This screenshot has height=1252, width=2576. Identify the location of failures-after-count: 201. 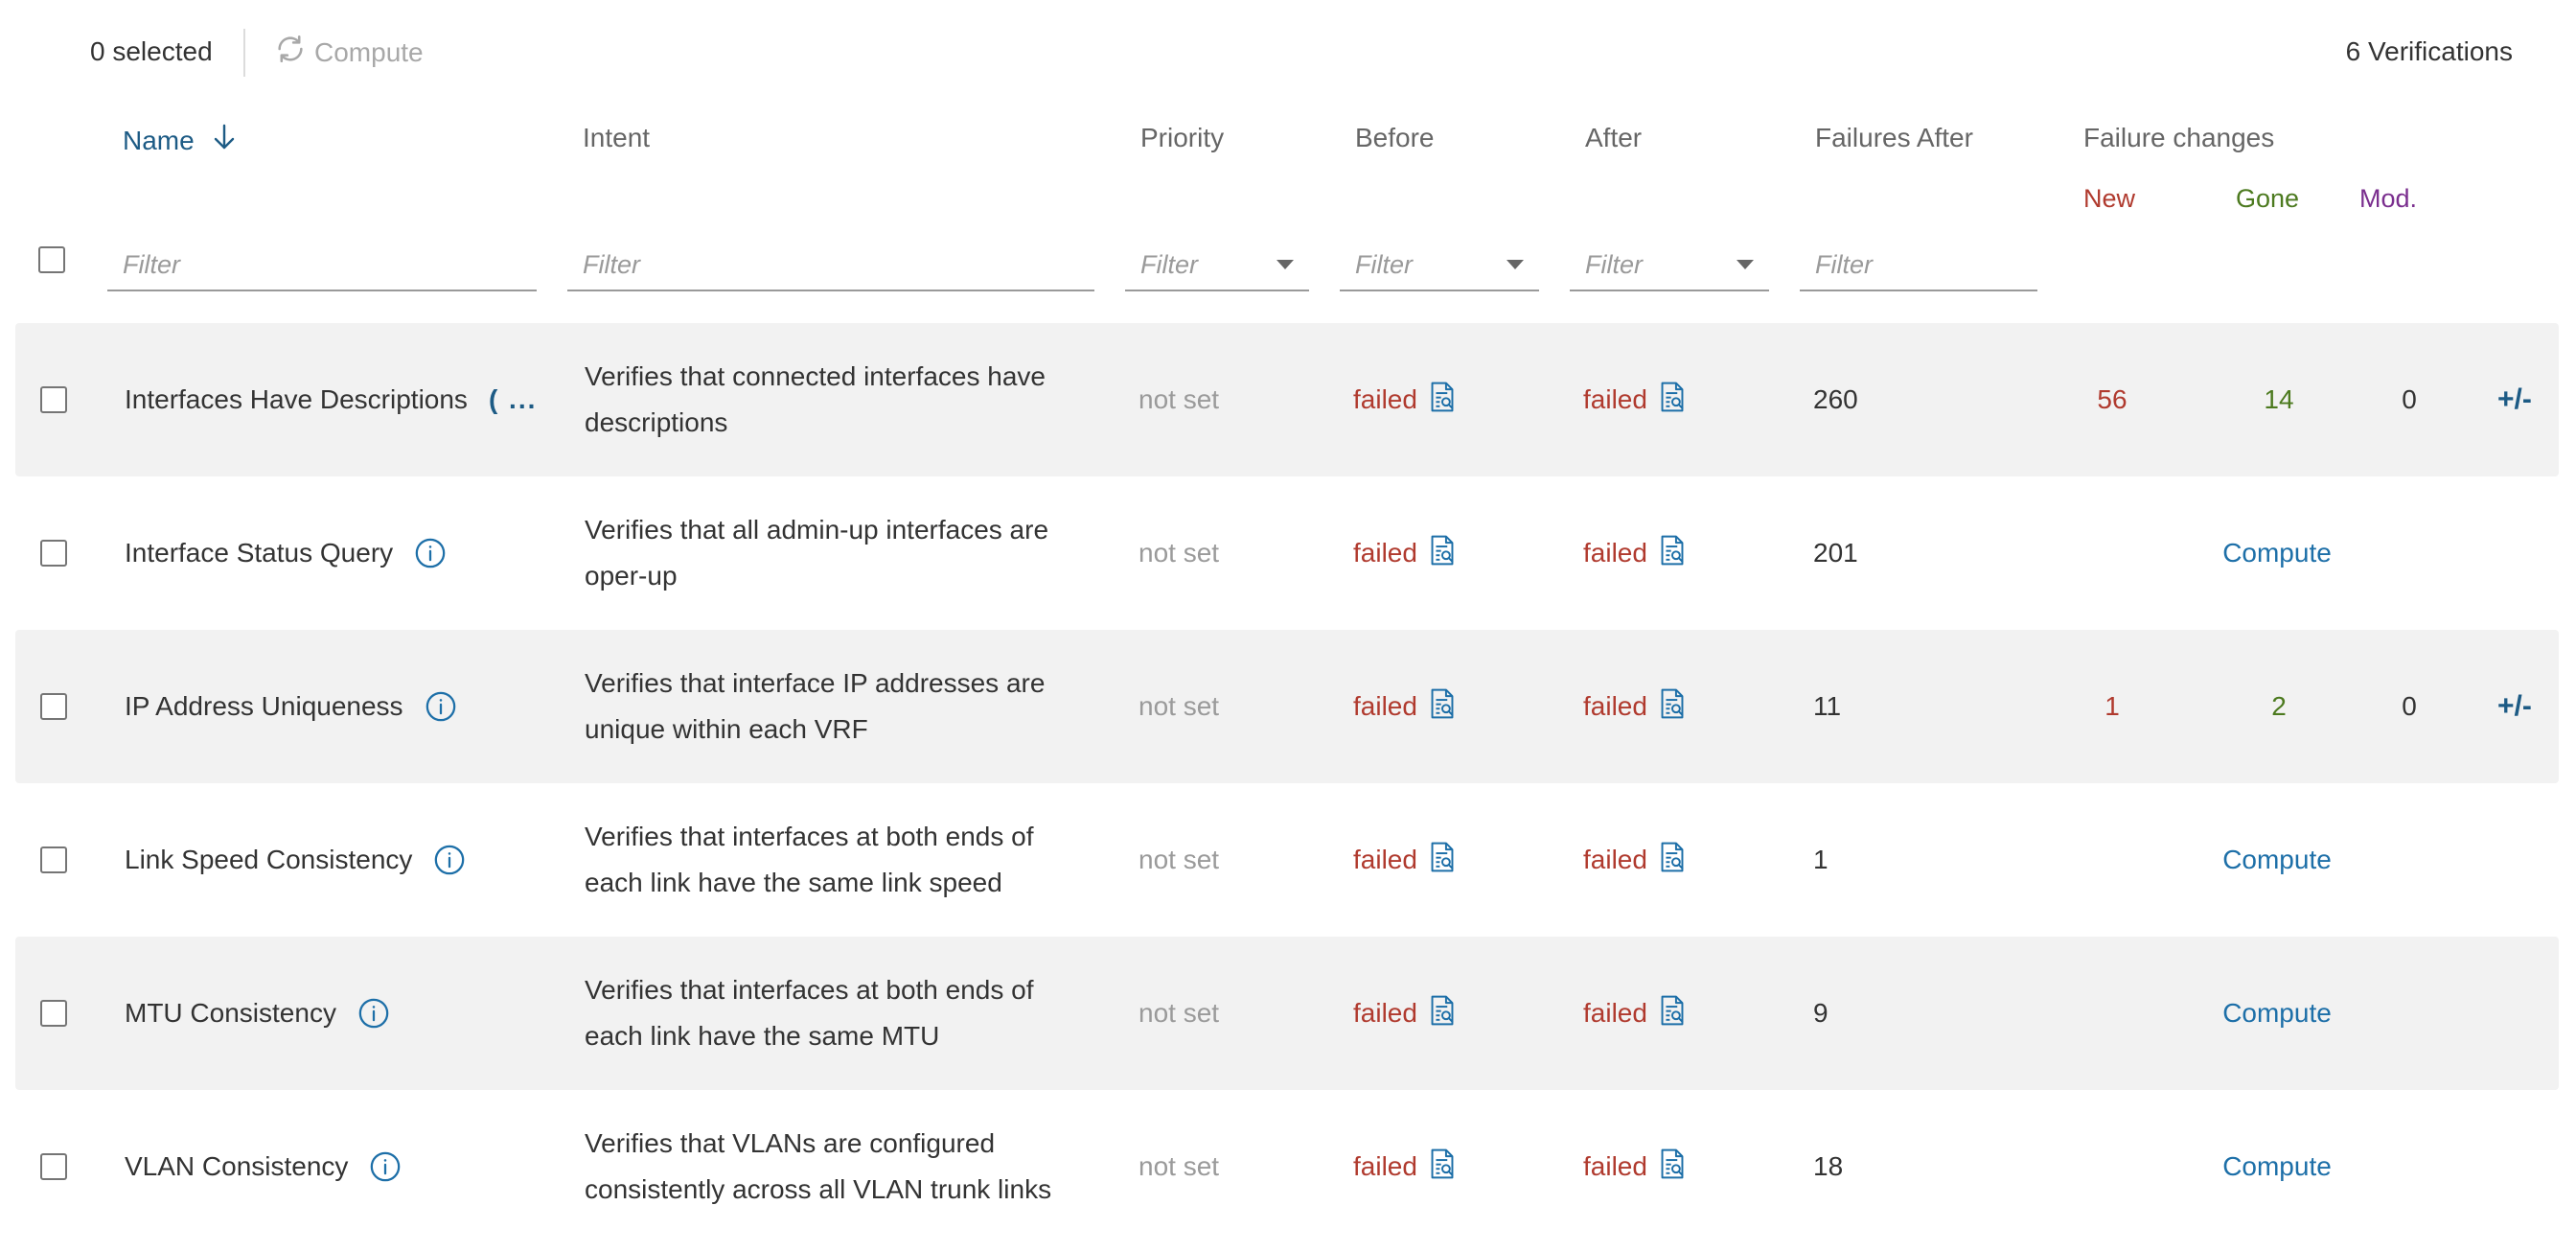
(1835, 553).